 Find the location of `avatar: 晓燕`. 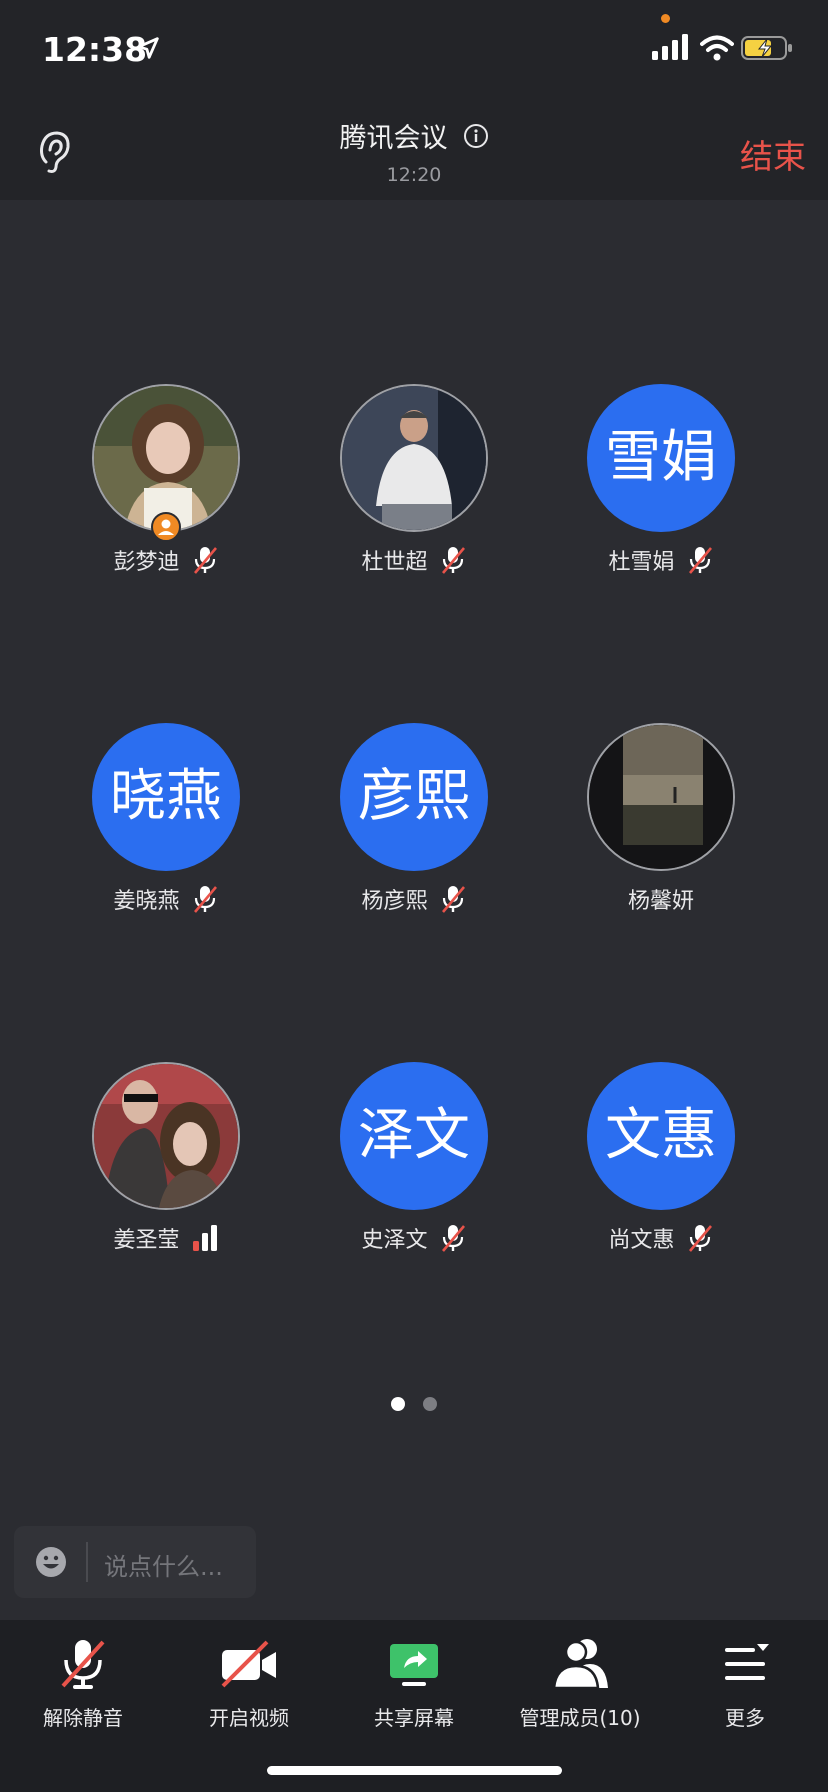

avatar: 晓燕 is located at coordinates (166, 797).